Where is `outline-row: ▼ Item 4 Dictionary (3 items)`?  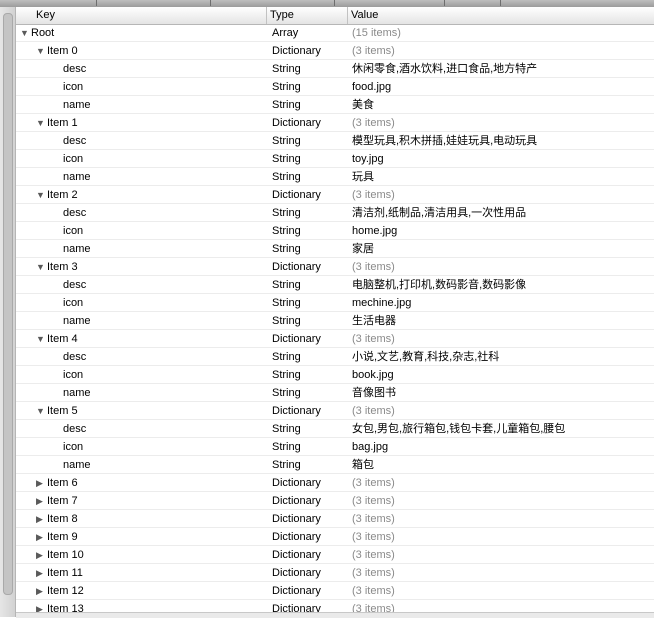 outline-row: ▼ Item 4 Dictionary (3 items) is located at coordinates (335, 339).